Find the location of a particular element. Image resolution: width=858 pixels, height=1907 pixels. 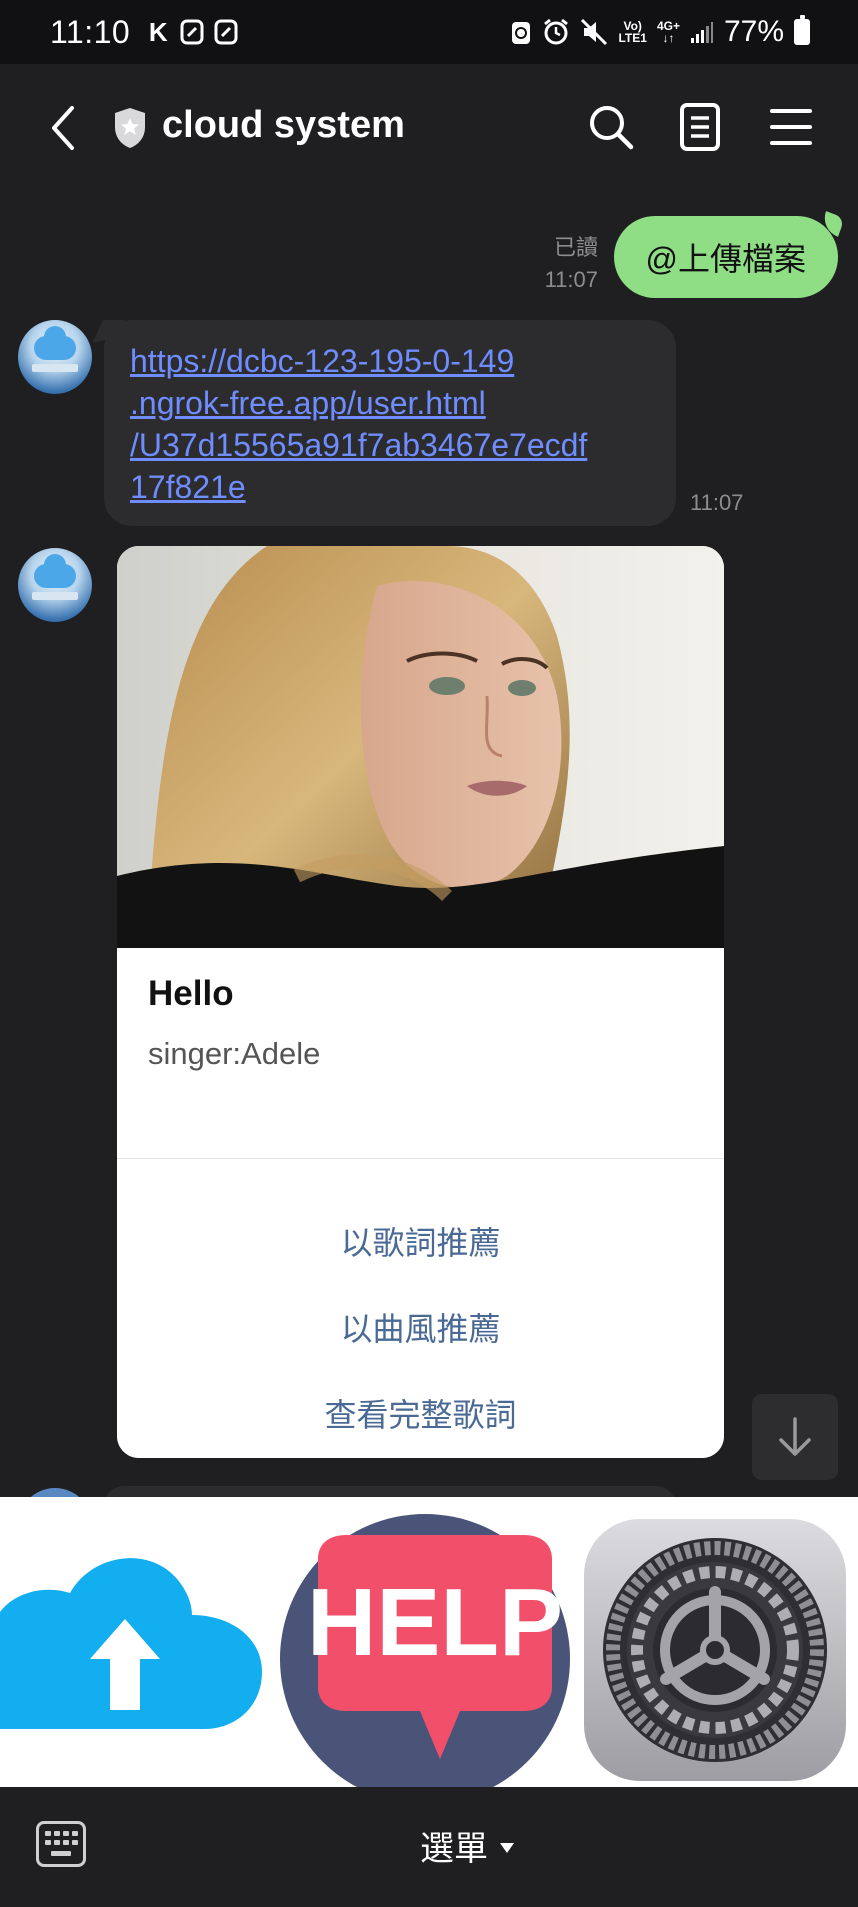

status-notification-icons: K is located at coordinates (192, 31).